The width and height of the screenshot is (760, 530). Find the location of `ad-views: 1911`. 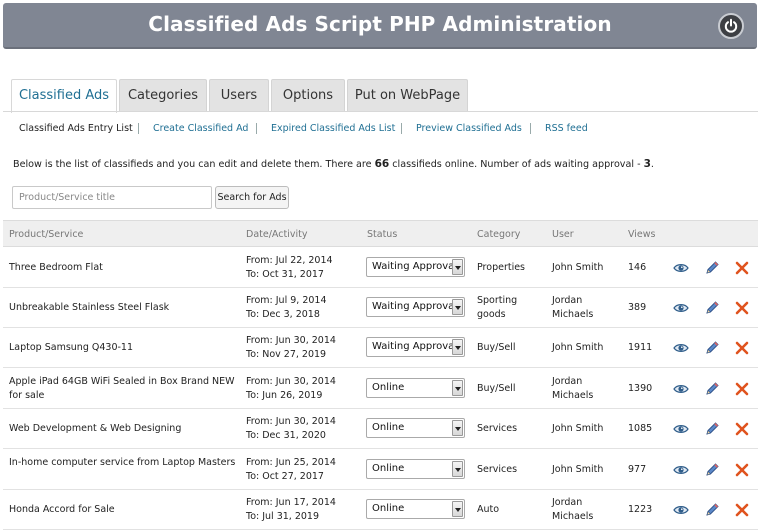

ad-views: 1911 is located at coordinates (640, 347).